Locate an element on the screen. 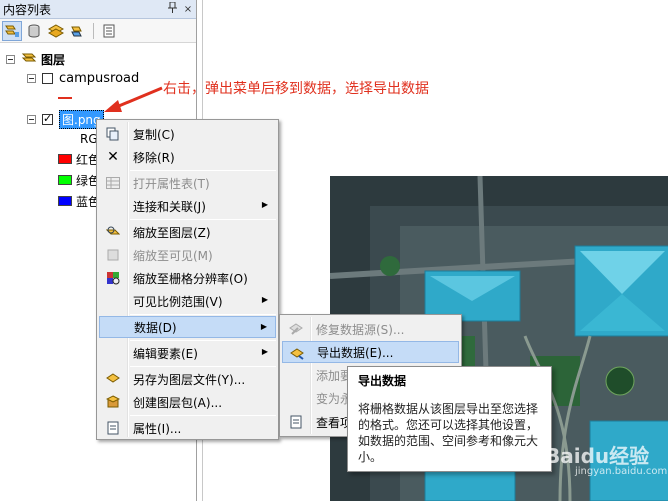 This screenshot has width=668, height=501. root-label: 图层 is located at coordinates (53, 59).